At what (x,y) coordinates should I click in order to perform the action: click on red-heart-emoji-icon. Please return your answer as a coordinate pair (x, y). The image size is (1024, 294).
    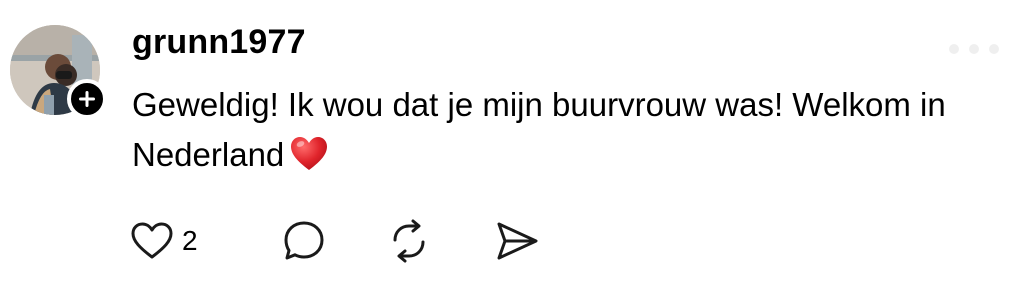
    Looking at the image, I should click on (309, 161).